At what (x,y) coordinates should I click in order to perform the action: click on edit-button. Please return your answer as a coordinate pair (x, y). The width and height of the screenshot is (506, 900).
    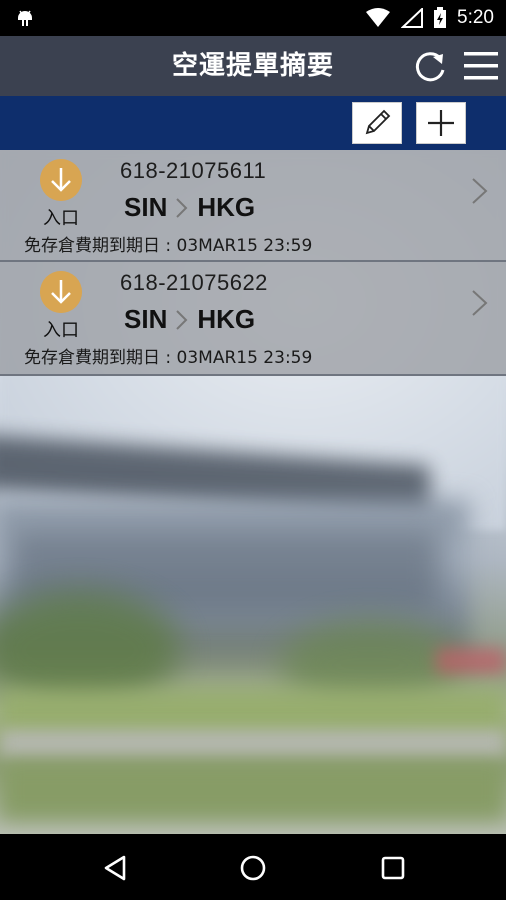
    Looking at the image, I should click on (377, 123).